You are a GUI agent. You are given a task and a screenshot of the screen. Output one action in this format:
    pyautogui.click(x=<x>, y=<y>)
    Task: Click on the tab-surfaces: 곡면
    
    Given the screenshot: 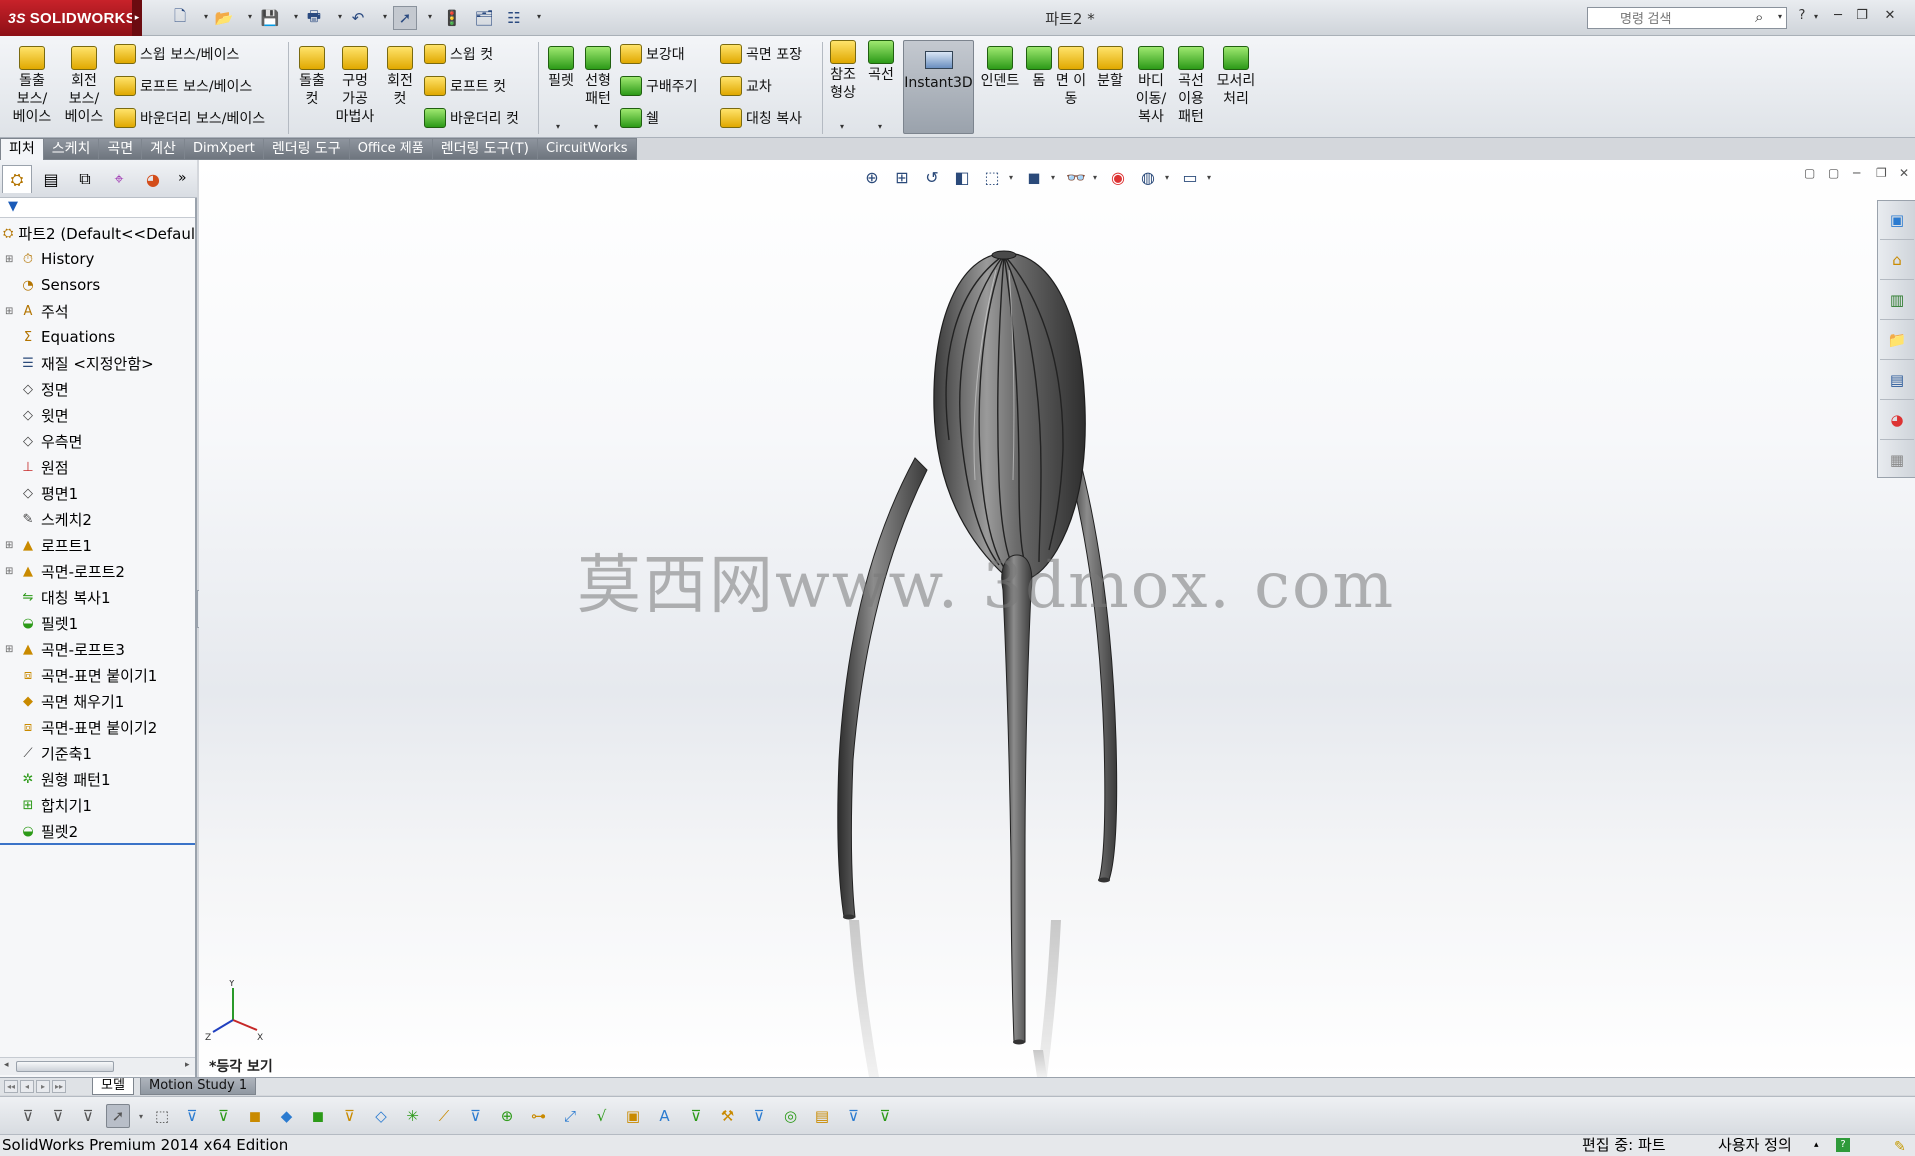 What is the action you would take?
    pyautogui.click(x=121, y=149)
    